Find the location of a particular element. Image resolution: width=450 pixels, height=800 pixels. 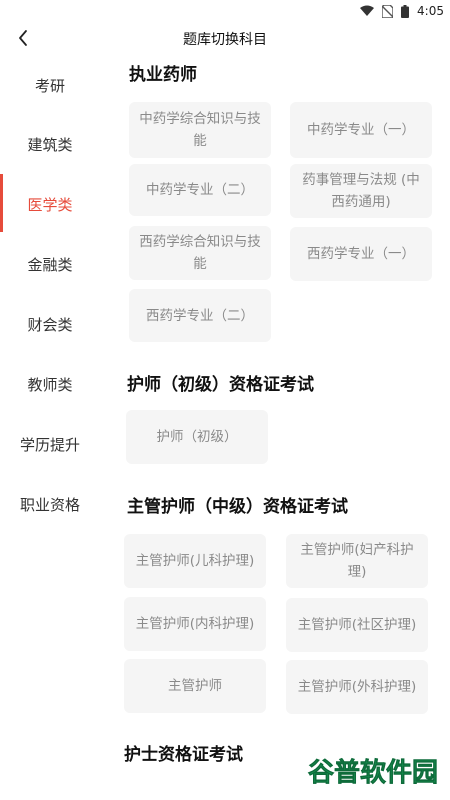

watermark-text: 谷普软件园 is located at coordinates (373, 772).